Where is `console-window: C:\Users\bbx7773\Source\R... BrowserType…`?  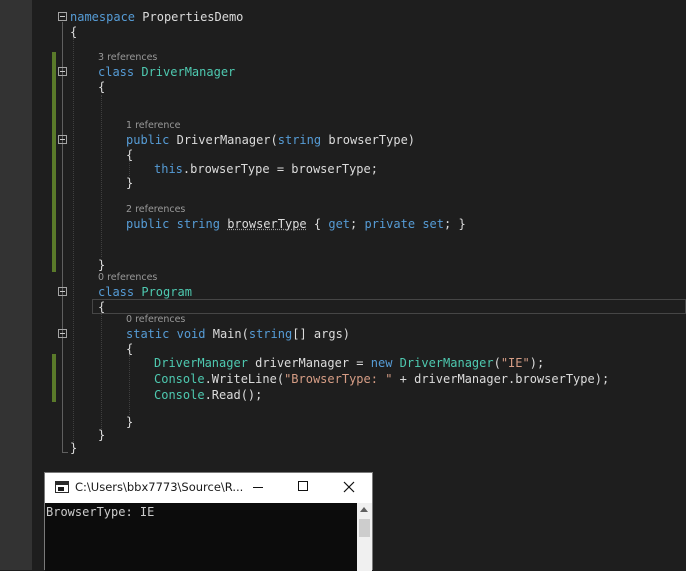
console-window: C:\Users\bbx7773\Source\R... BrowserType… is located at coordinates (208, 521).